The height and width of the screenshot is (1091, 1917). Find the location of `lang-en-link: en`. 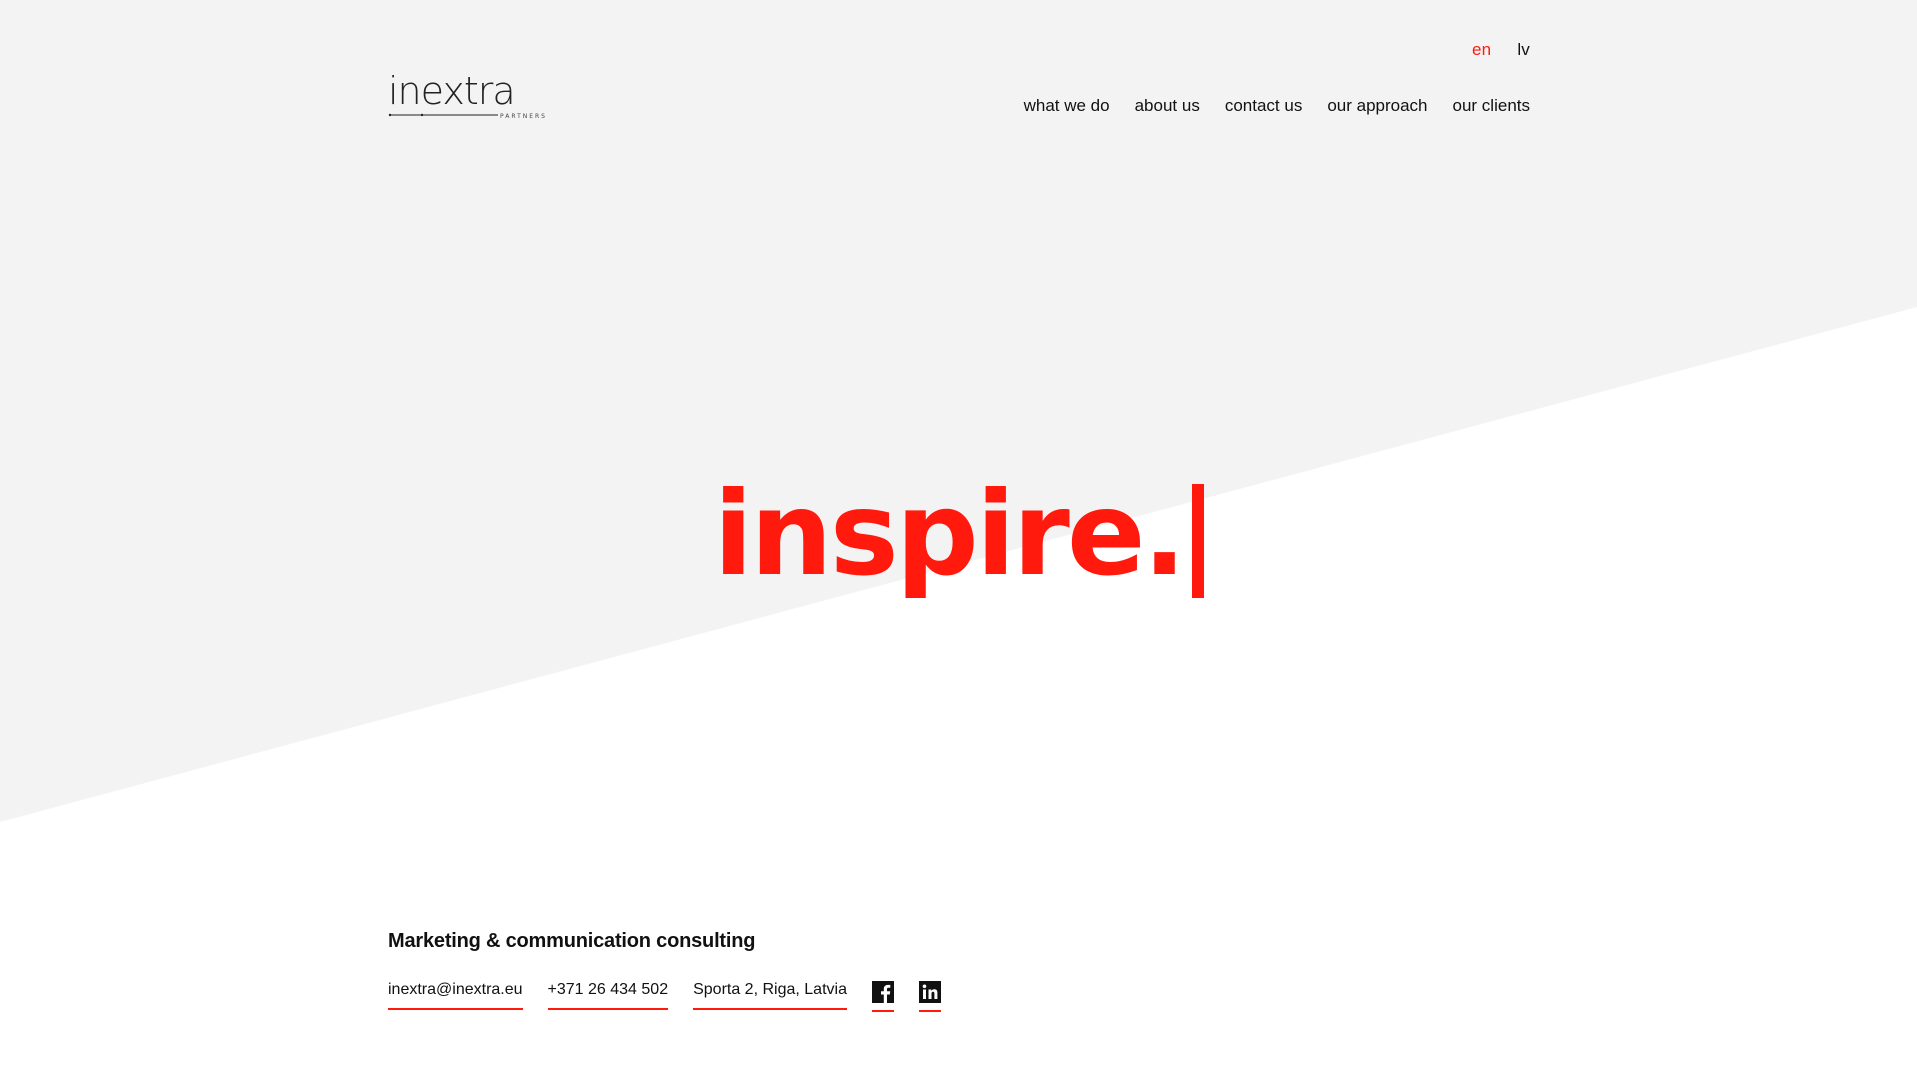

lang-en-link: en is located at coordinates (1481, 50).